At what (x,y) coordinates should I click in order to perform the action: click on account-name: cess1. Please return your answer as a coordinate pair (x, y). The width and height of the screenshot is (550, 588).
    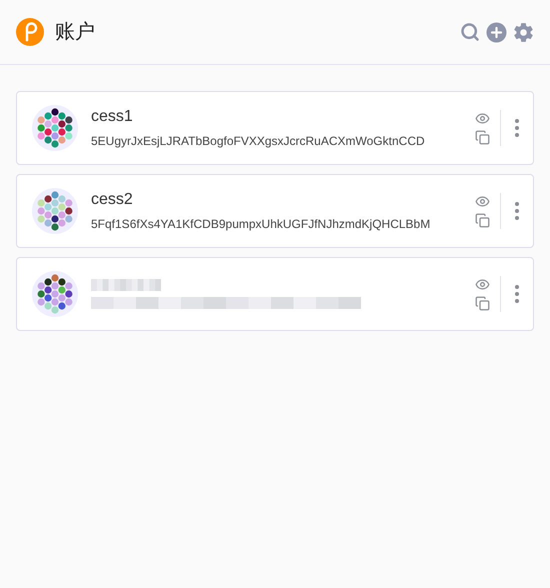
    Looking at the image, I should click on (112, 117).